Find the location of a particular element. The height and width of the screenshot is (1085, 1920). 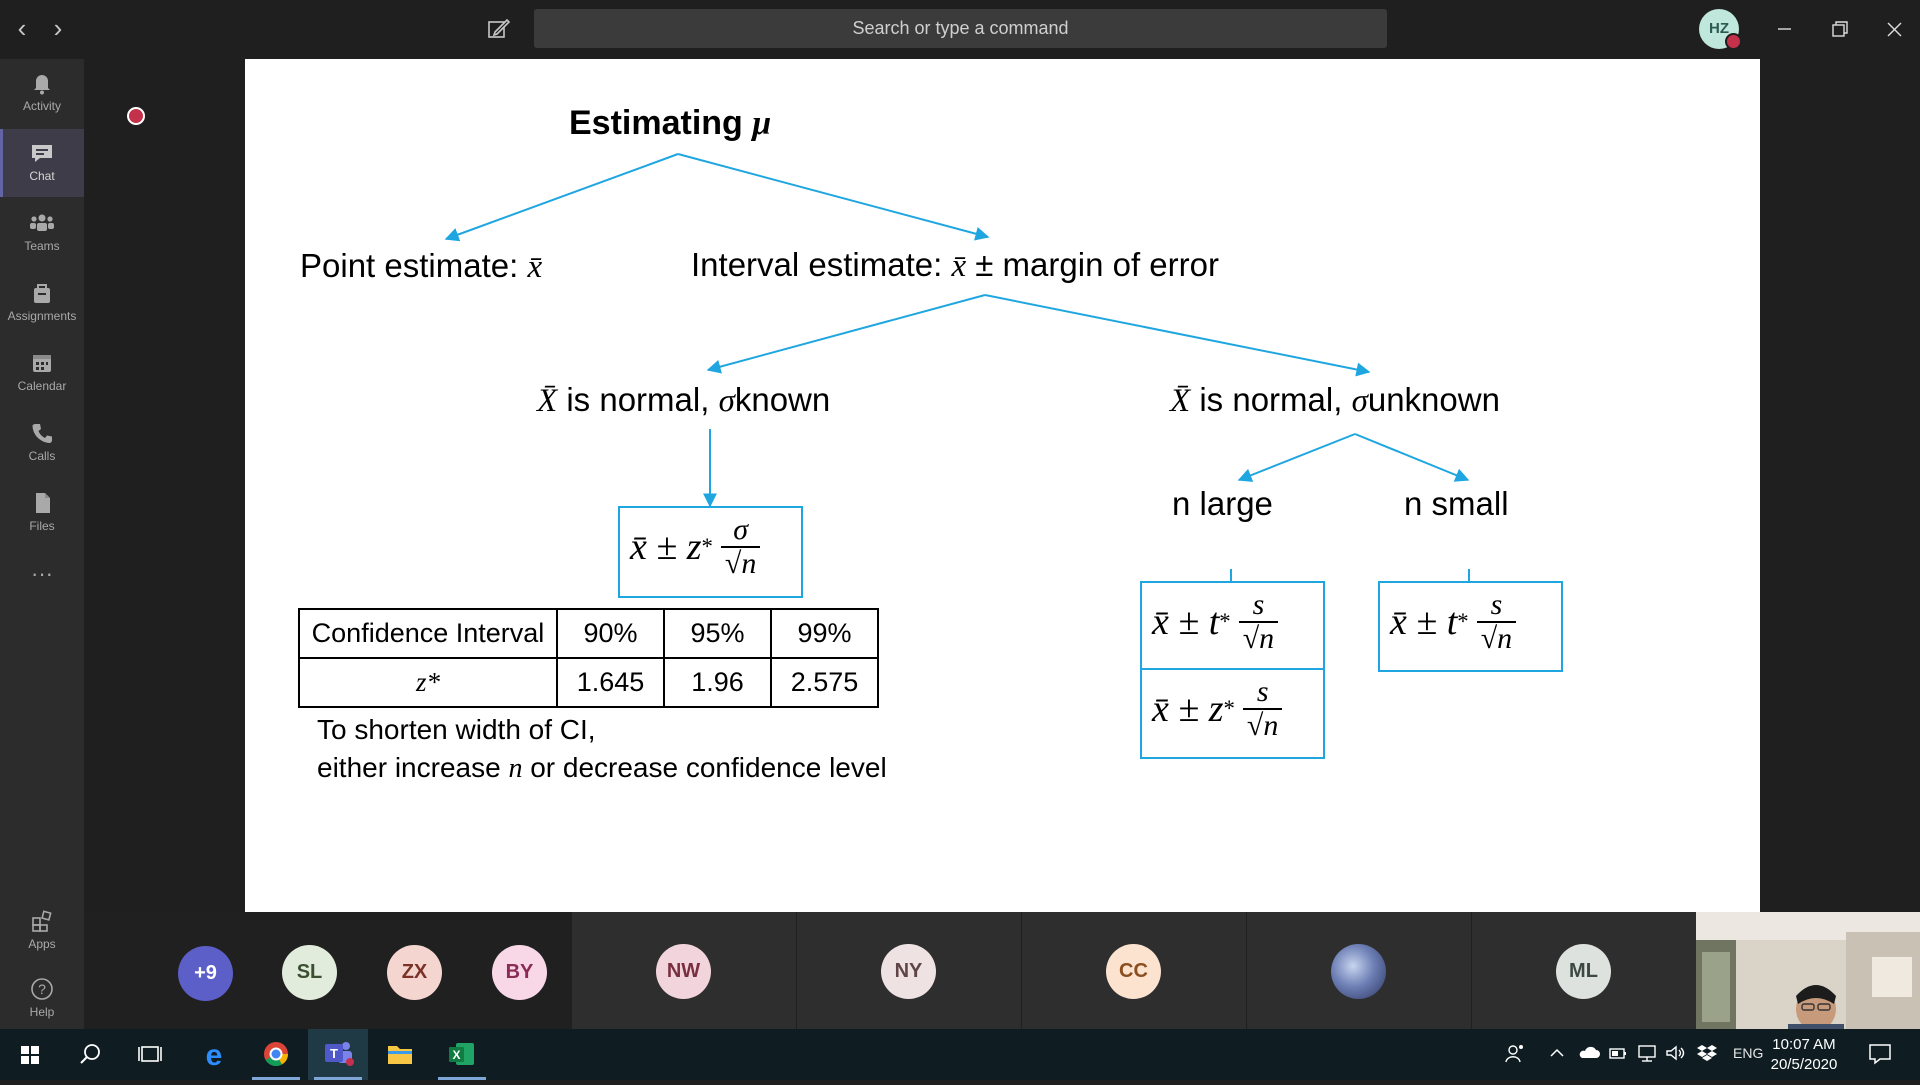

avatar-initials: +9 is located at coordinates (205, 973).